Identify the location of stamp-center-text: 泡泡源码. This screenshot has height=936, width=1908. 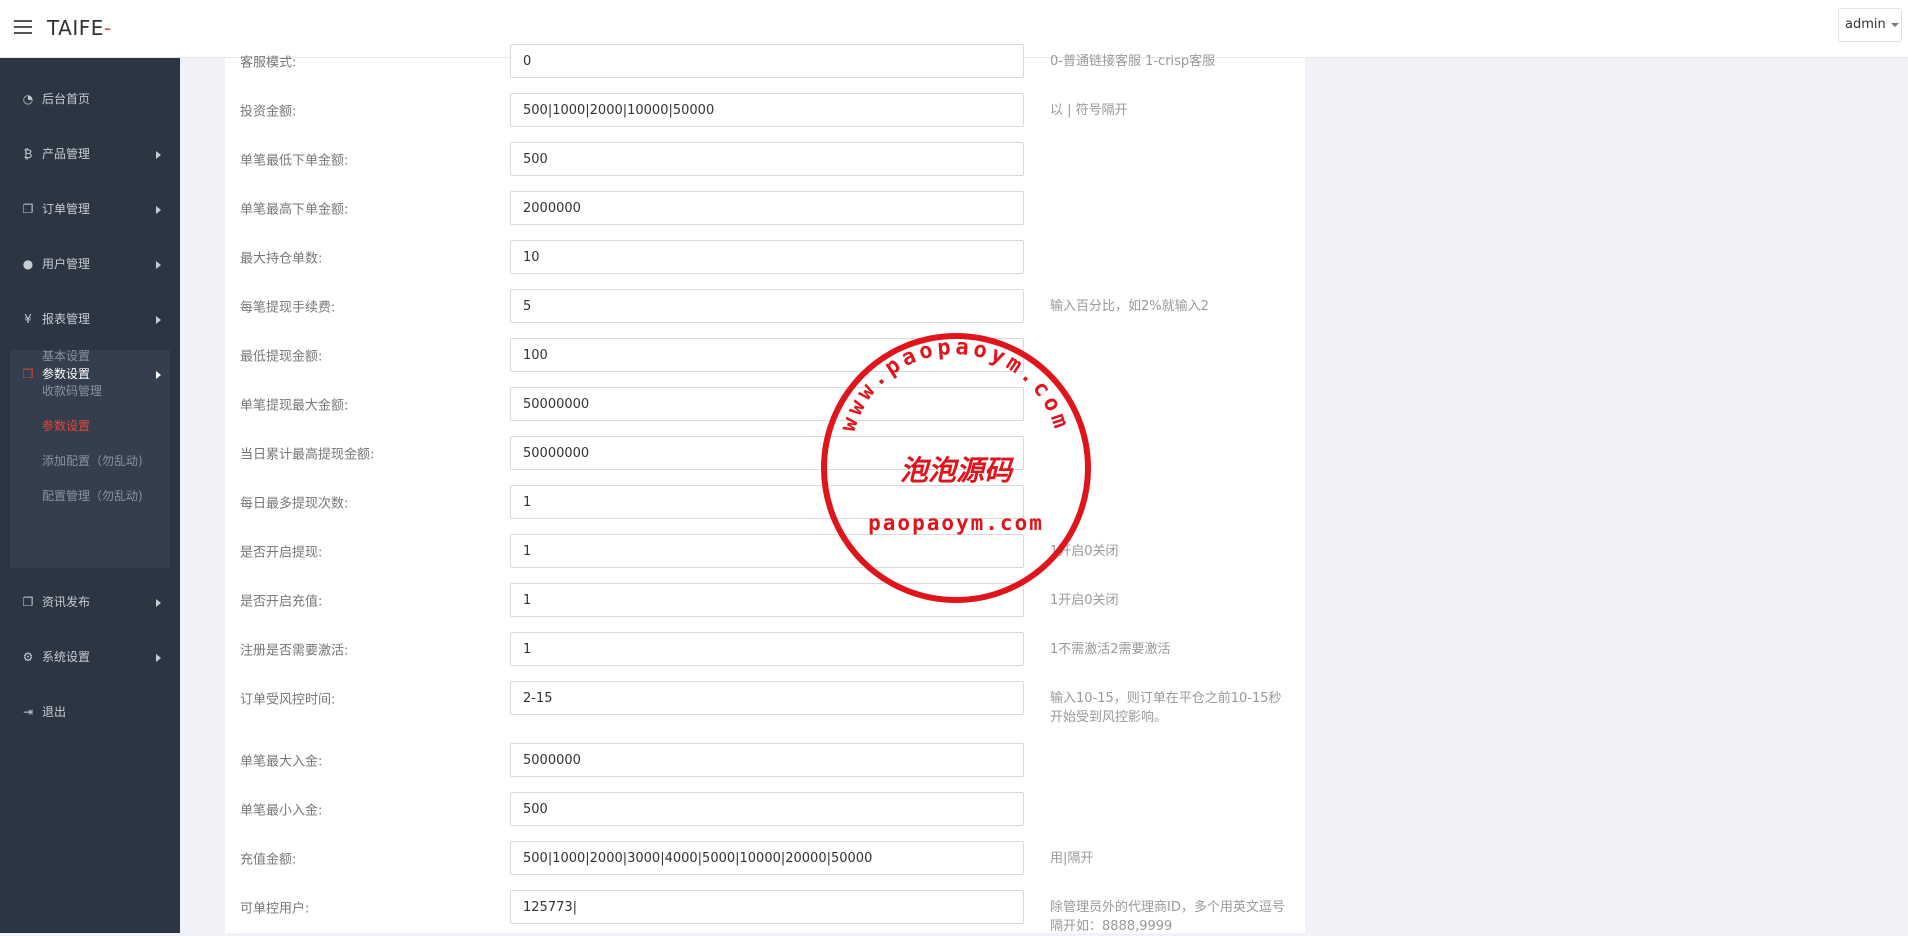
(957, 470).